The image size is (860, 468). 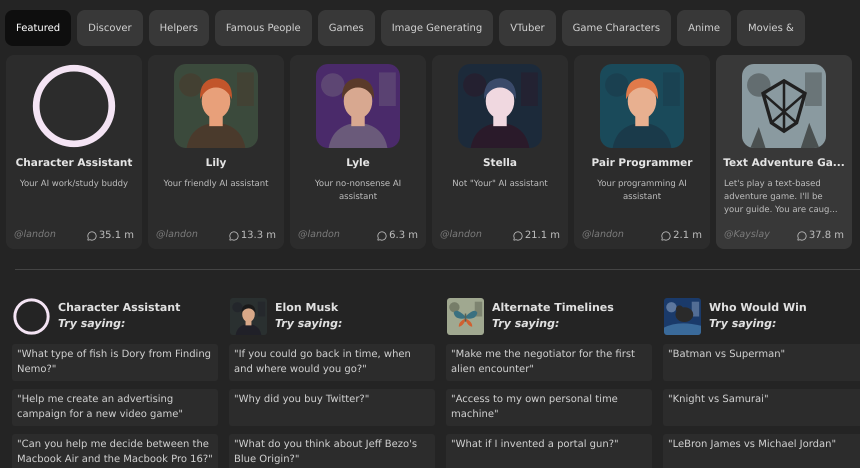 What do you see at coordinates (500, 184) in the screenshot?
I see `card-description: Not "Your" AI assistant` at bounding box center [500, 184].